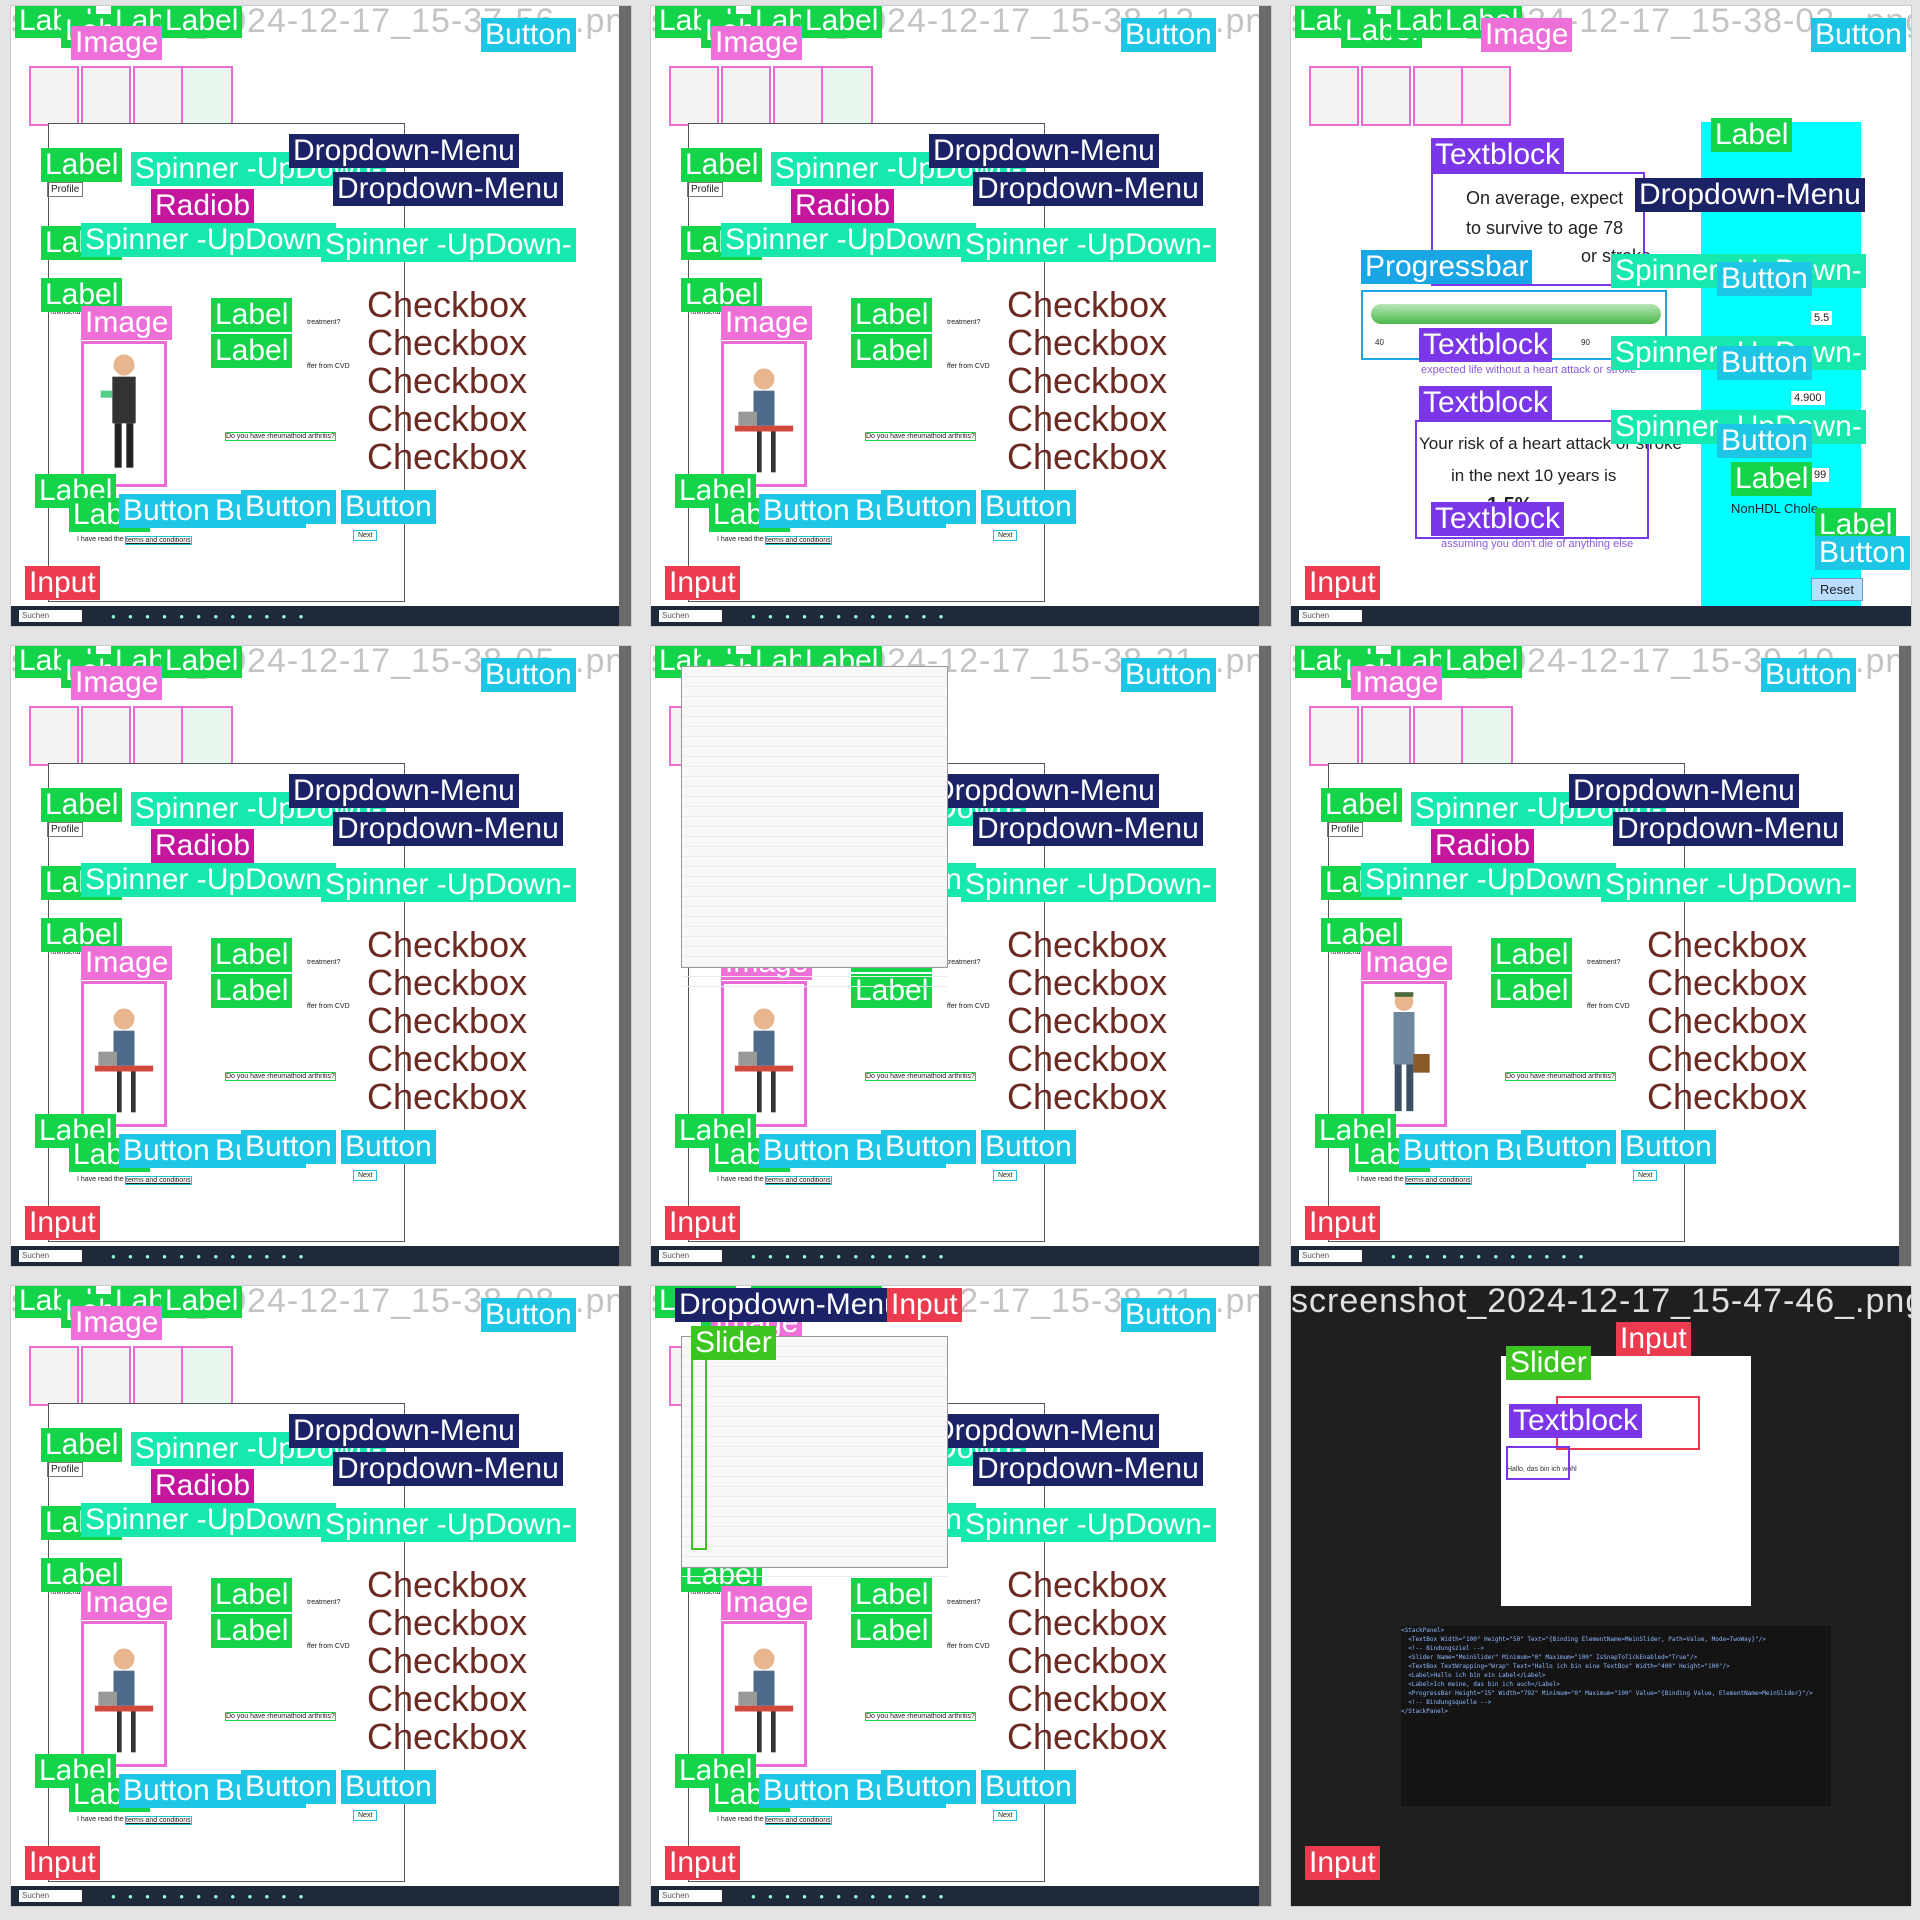 The image size is (1920, 1920). I want to click on spinner-value-3: 99, so click(1820, 475).